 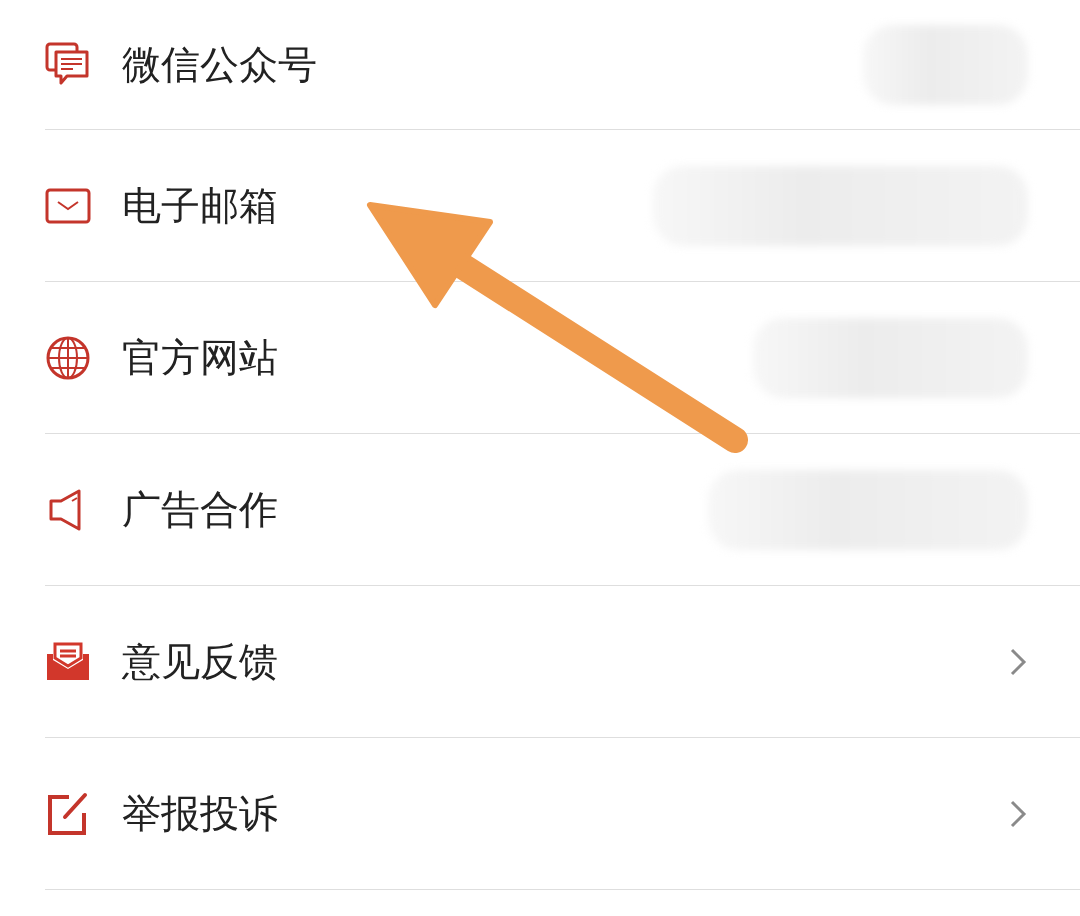 I want to click on menu-item-label: 意见反馈, so click(x=200, y=661).